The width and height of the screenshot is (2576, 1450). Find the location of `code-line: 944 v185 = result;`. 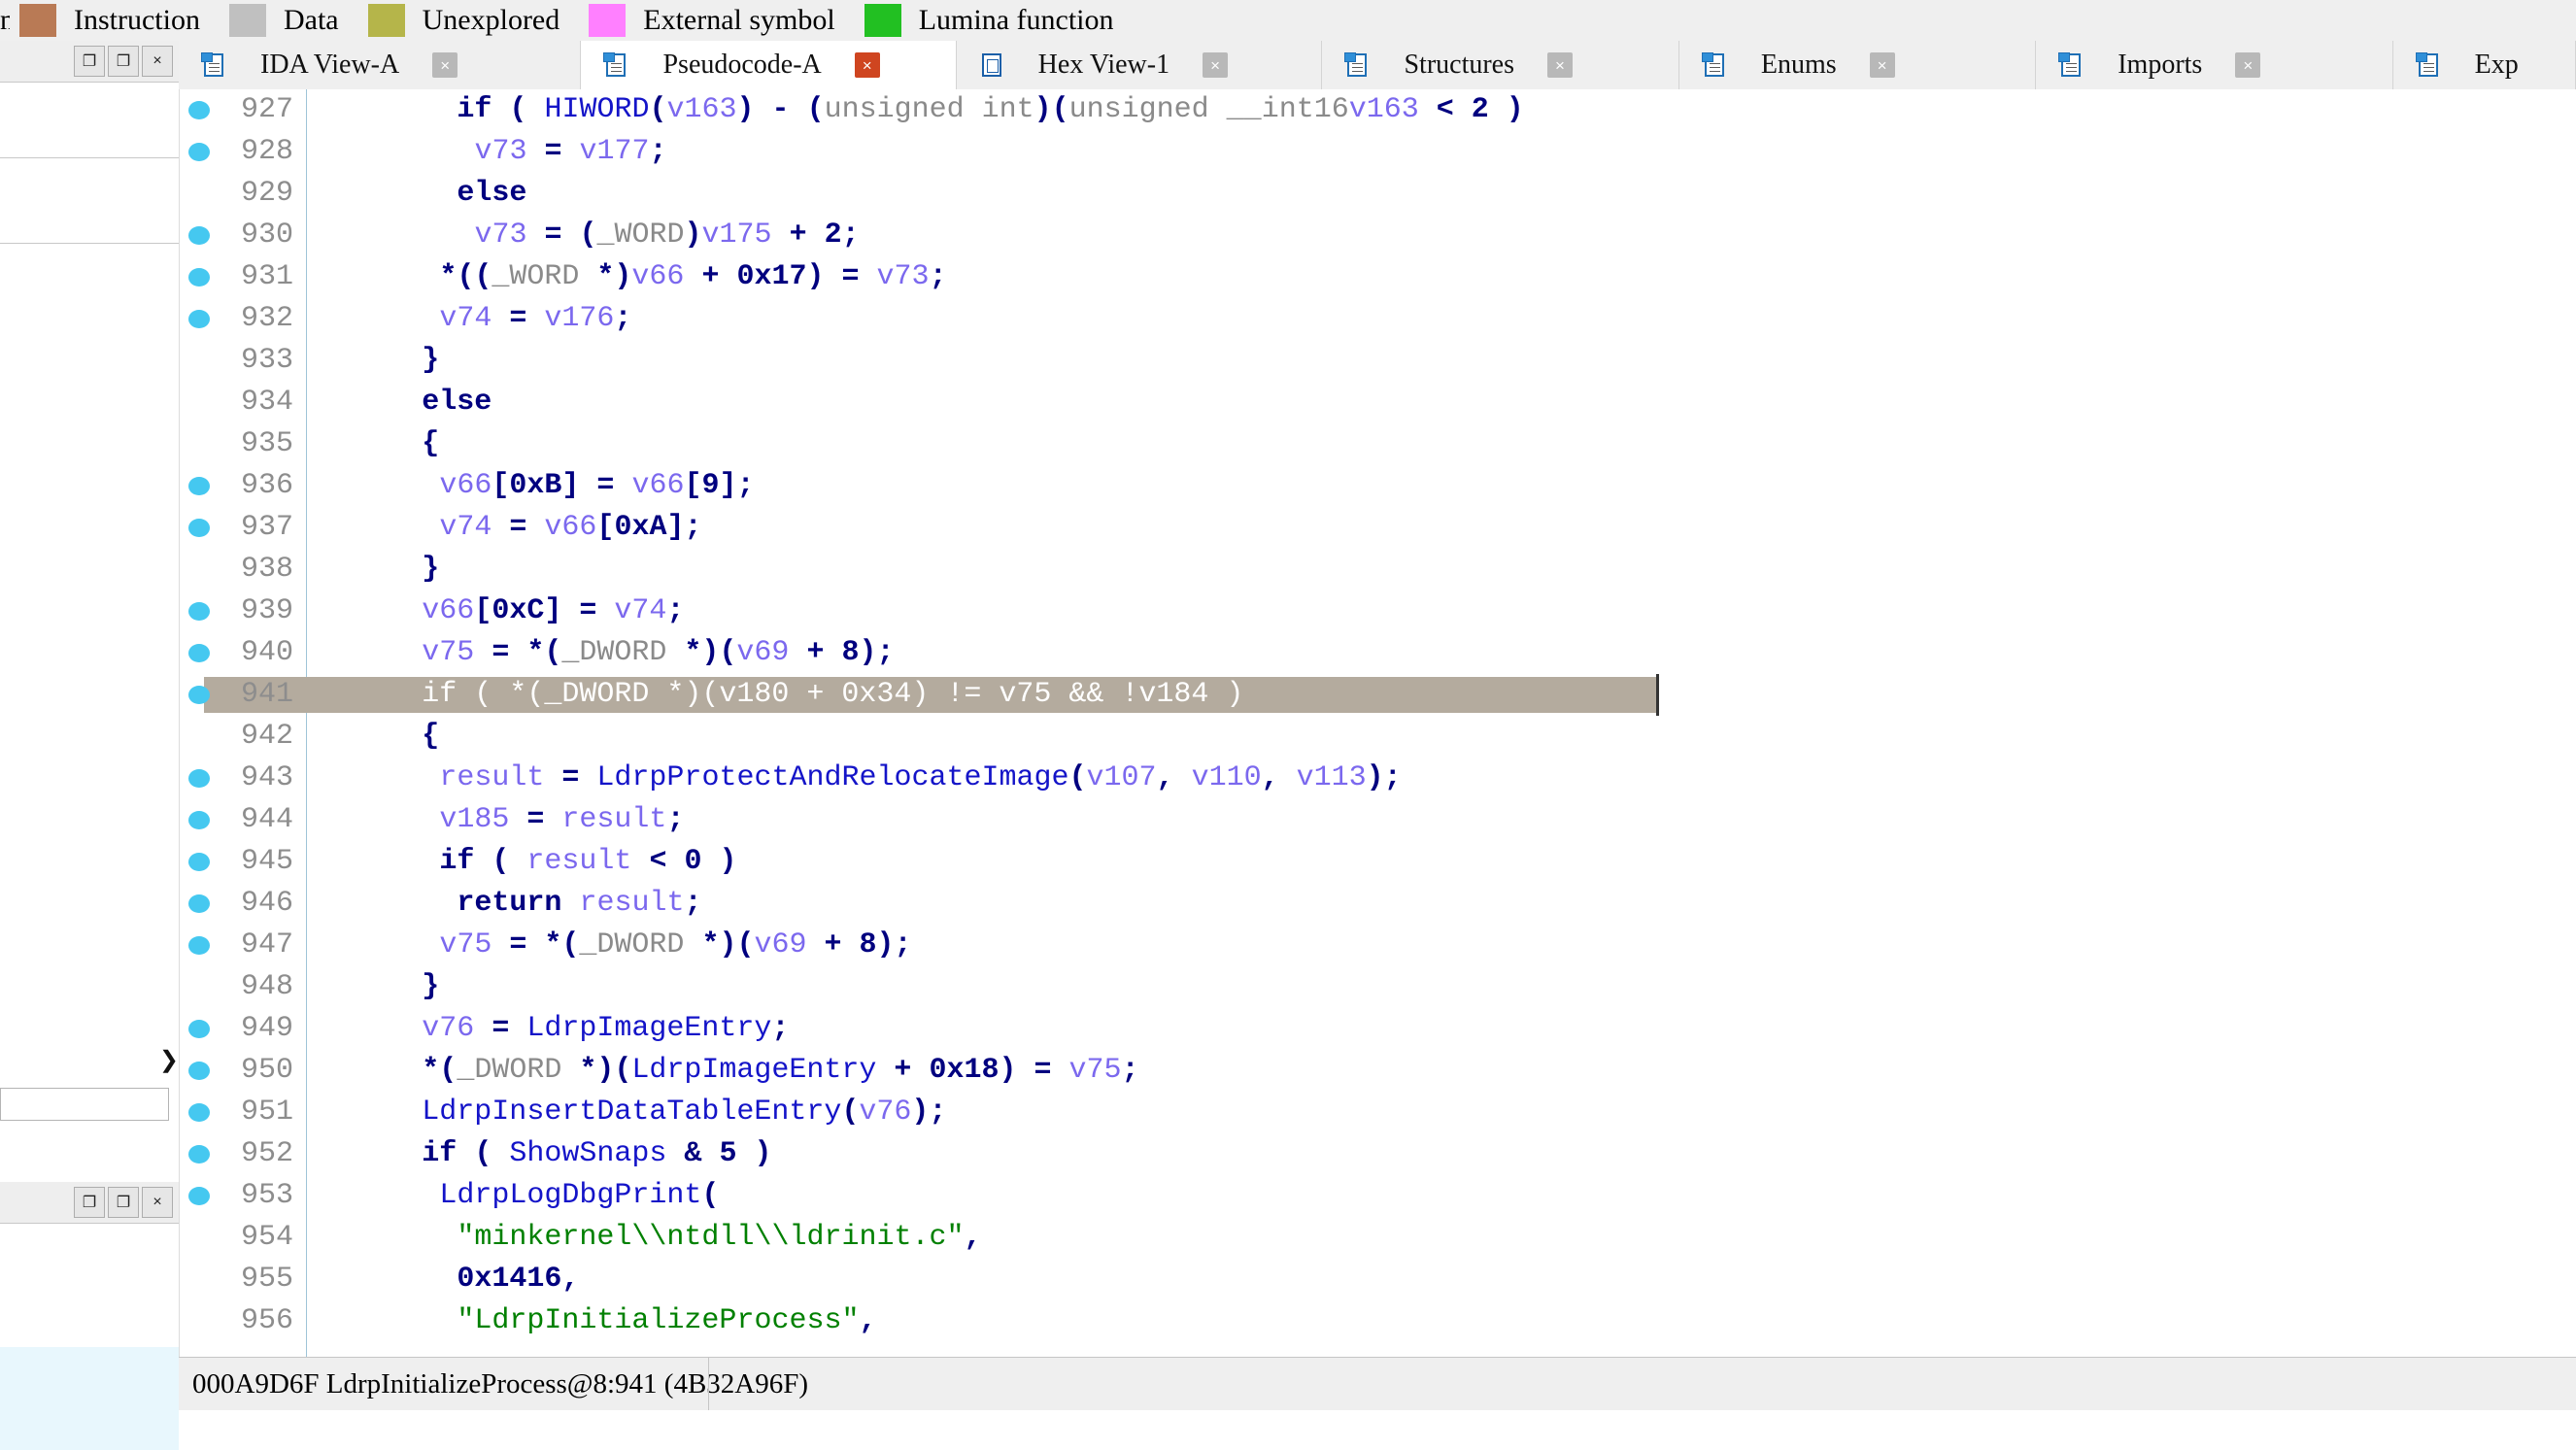

code-line: 944 v185 = result; is located at coordinates (1377, 820).